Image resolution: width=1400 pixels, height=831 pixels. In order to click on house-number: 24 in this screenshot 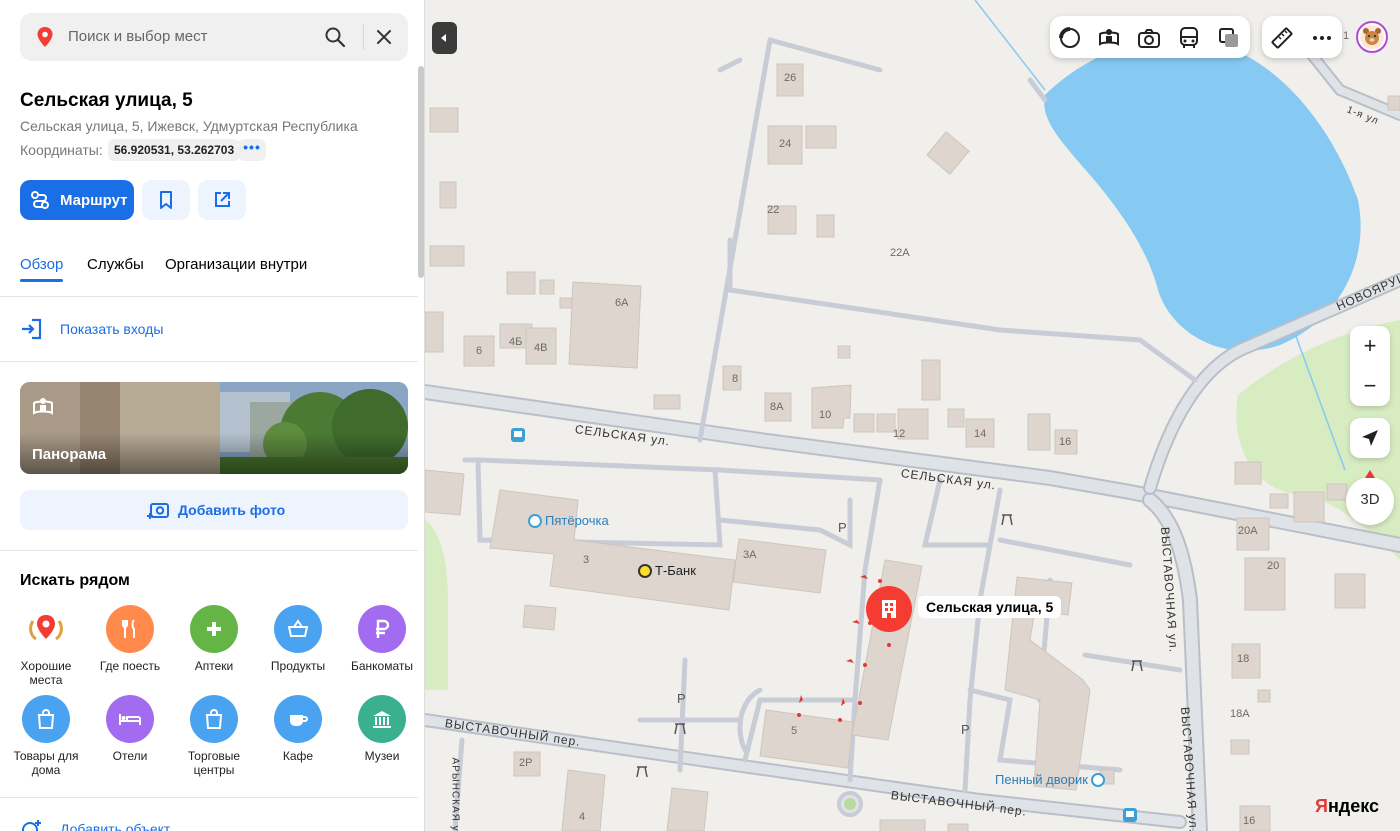, I will do `click(785, 144)`.